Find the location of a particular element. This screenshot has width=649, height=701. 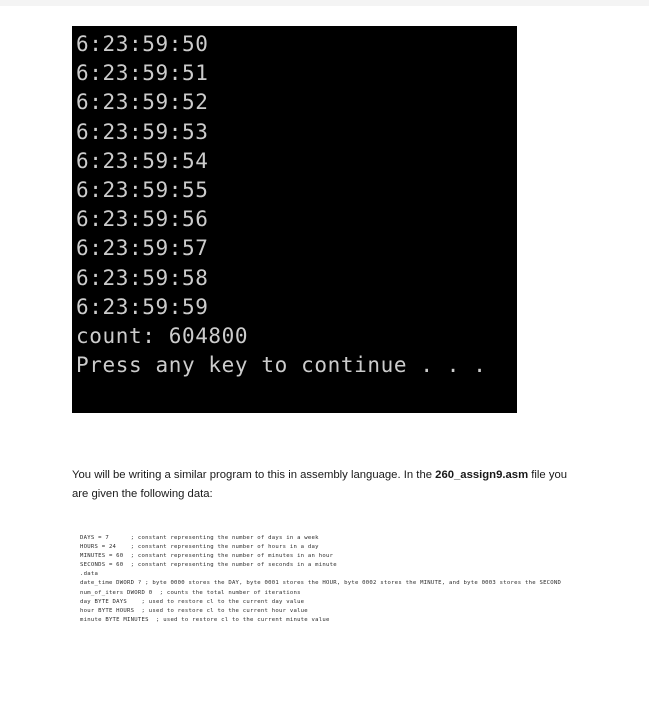

console-count-line: count: 604800 is located at coordinates (162, 336).